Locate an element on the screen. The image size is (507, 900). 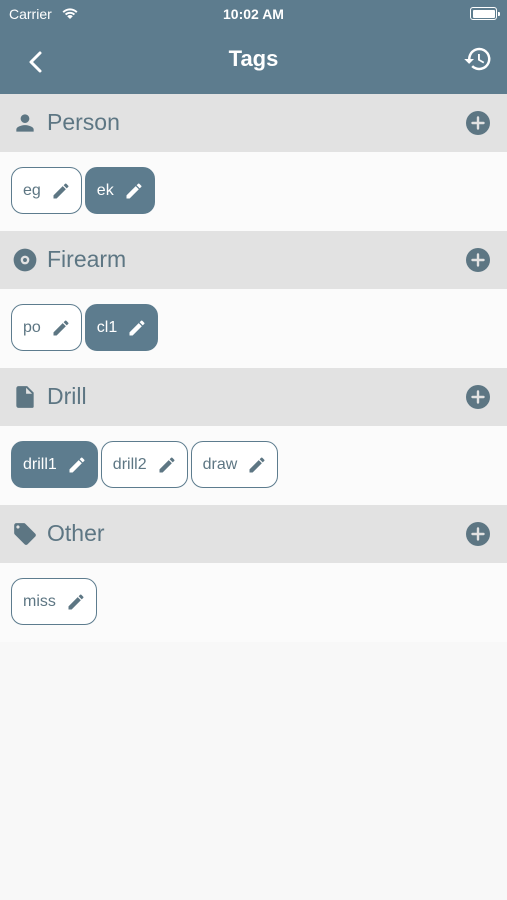
page-title: Tags is located at coordinates (253, 58).